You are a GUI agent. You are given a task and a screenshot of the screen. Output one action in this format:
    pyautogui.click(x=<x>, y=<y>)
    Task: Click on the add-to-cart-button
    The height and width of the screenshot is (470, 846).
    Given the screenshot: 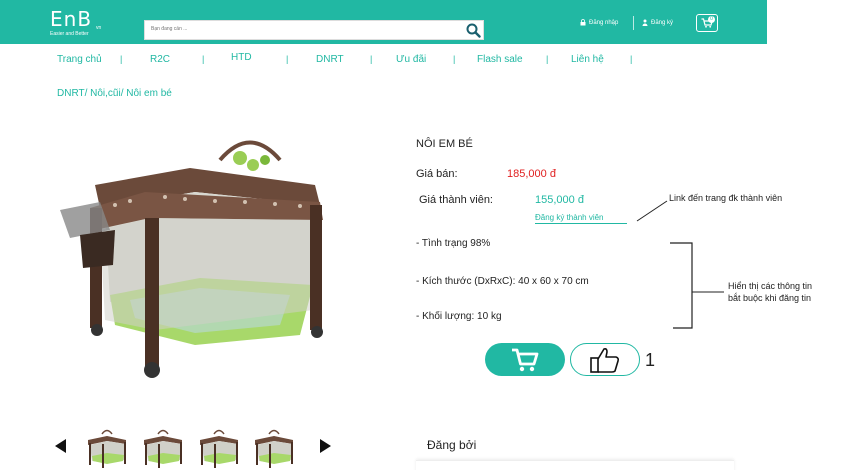 What is the action you would take?
    pyautogui.click(x=525, y=359)
    